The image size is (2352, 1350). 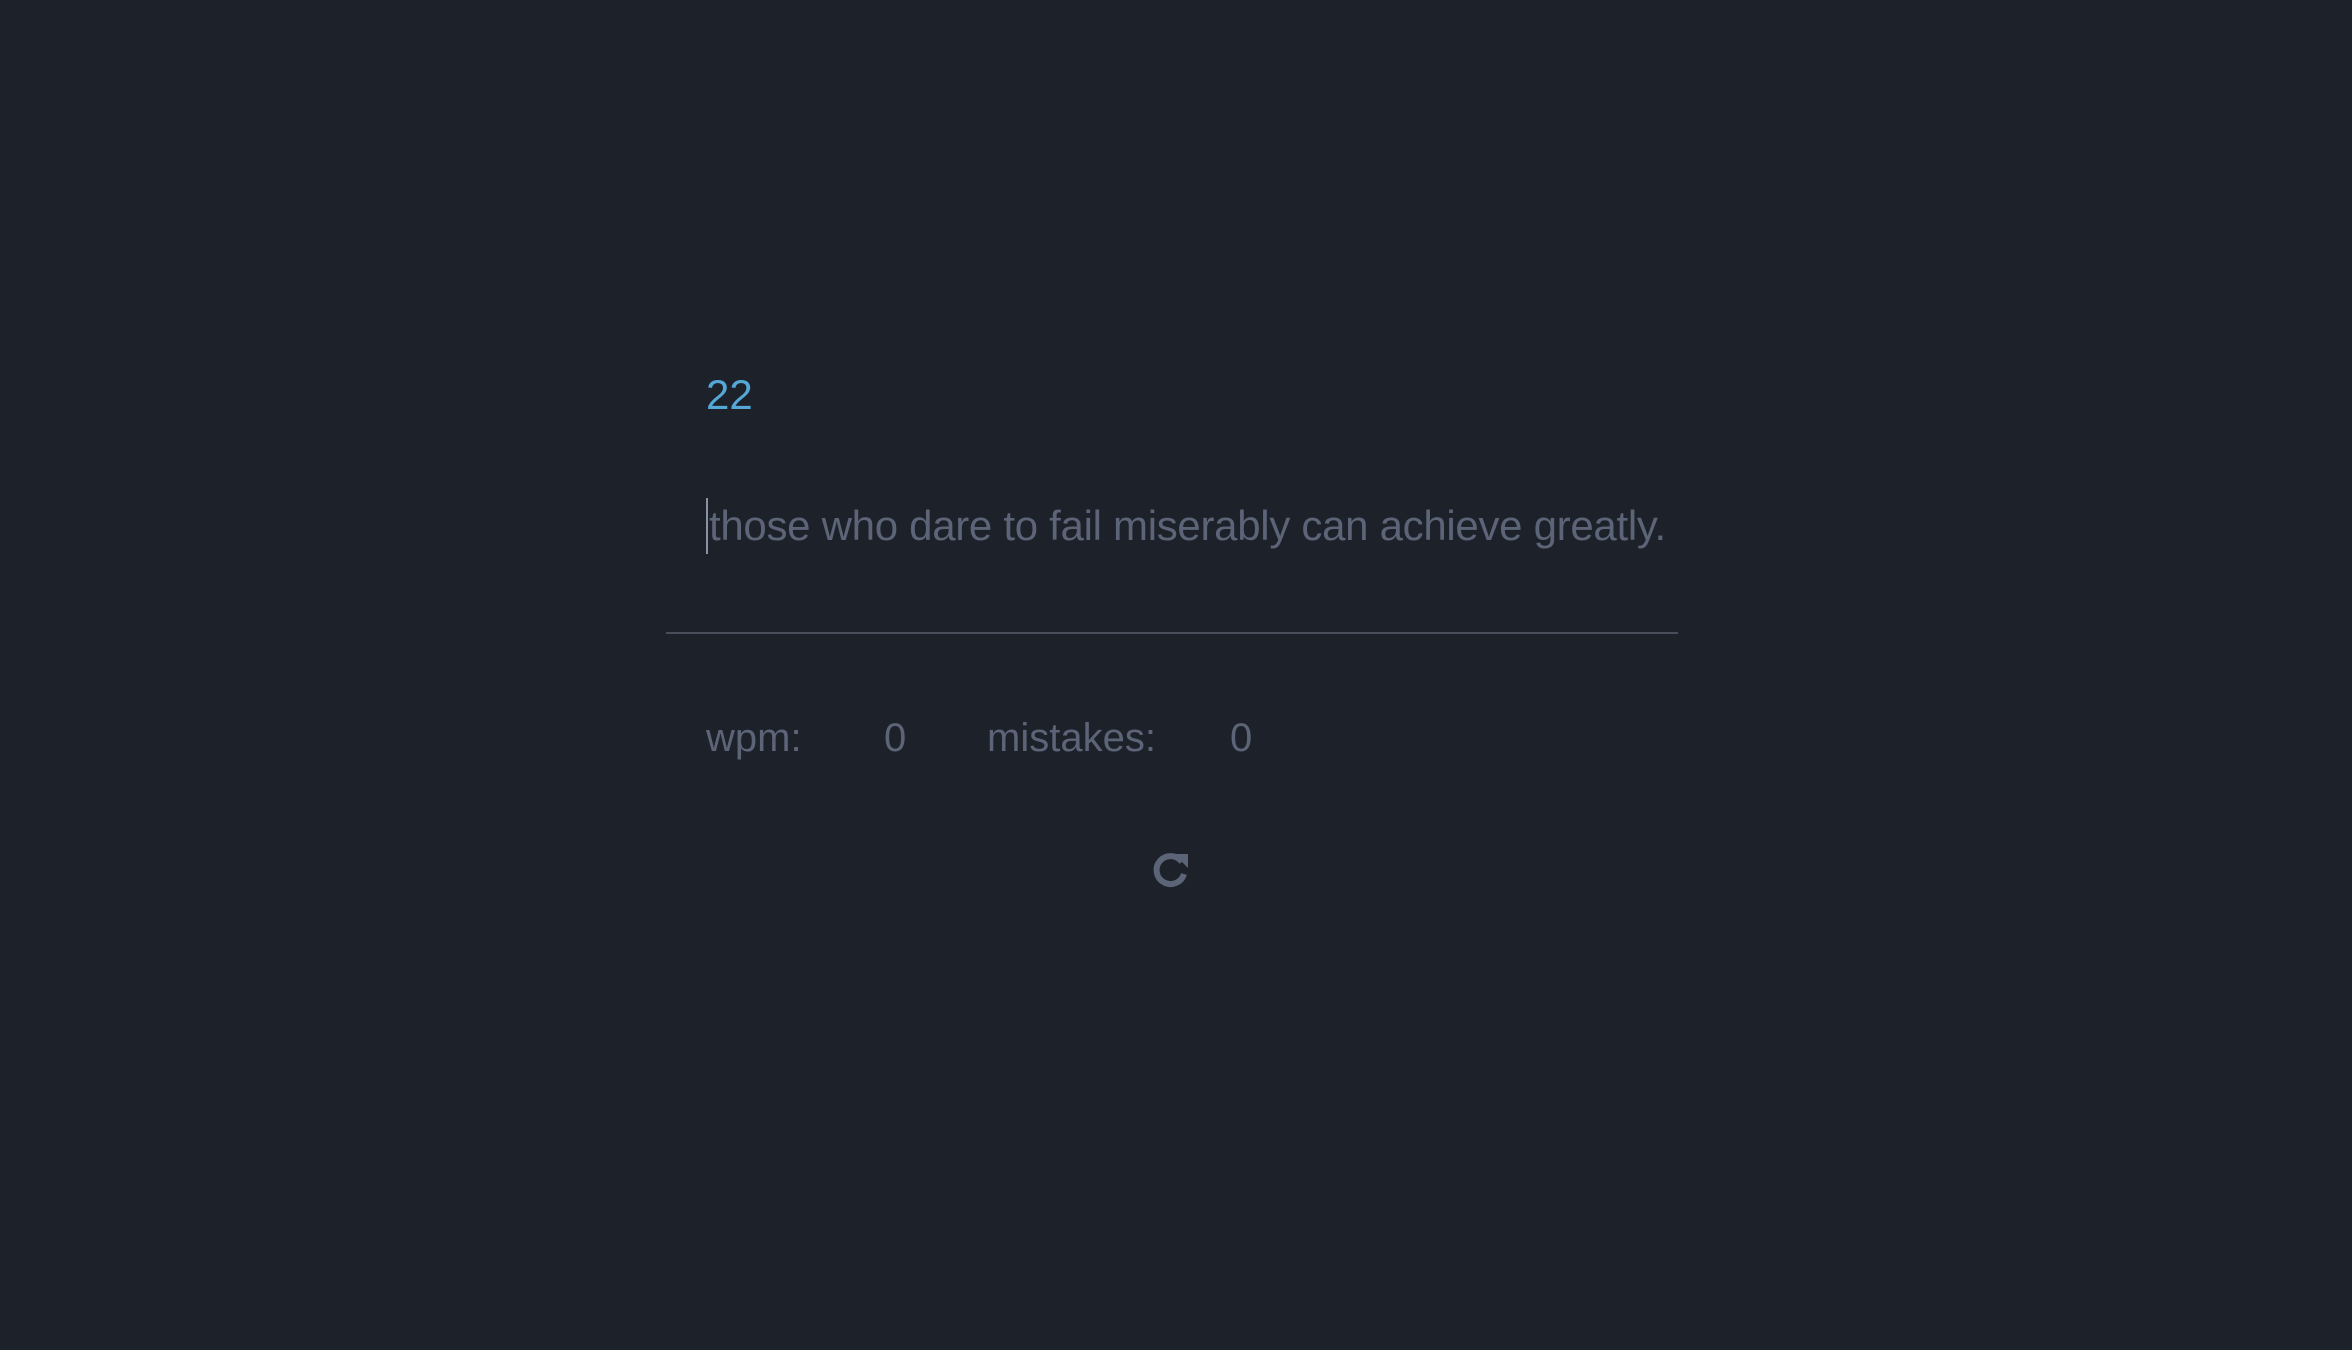 I want to click on countdown-timer: 22, so click(x=729, y=394).